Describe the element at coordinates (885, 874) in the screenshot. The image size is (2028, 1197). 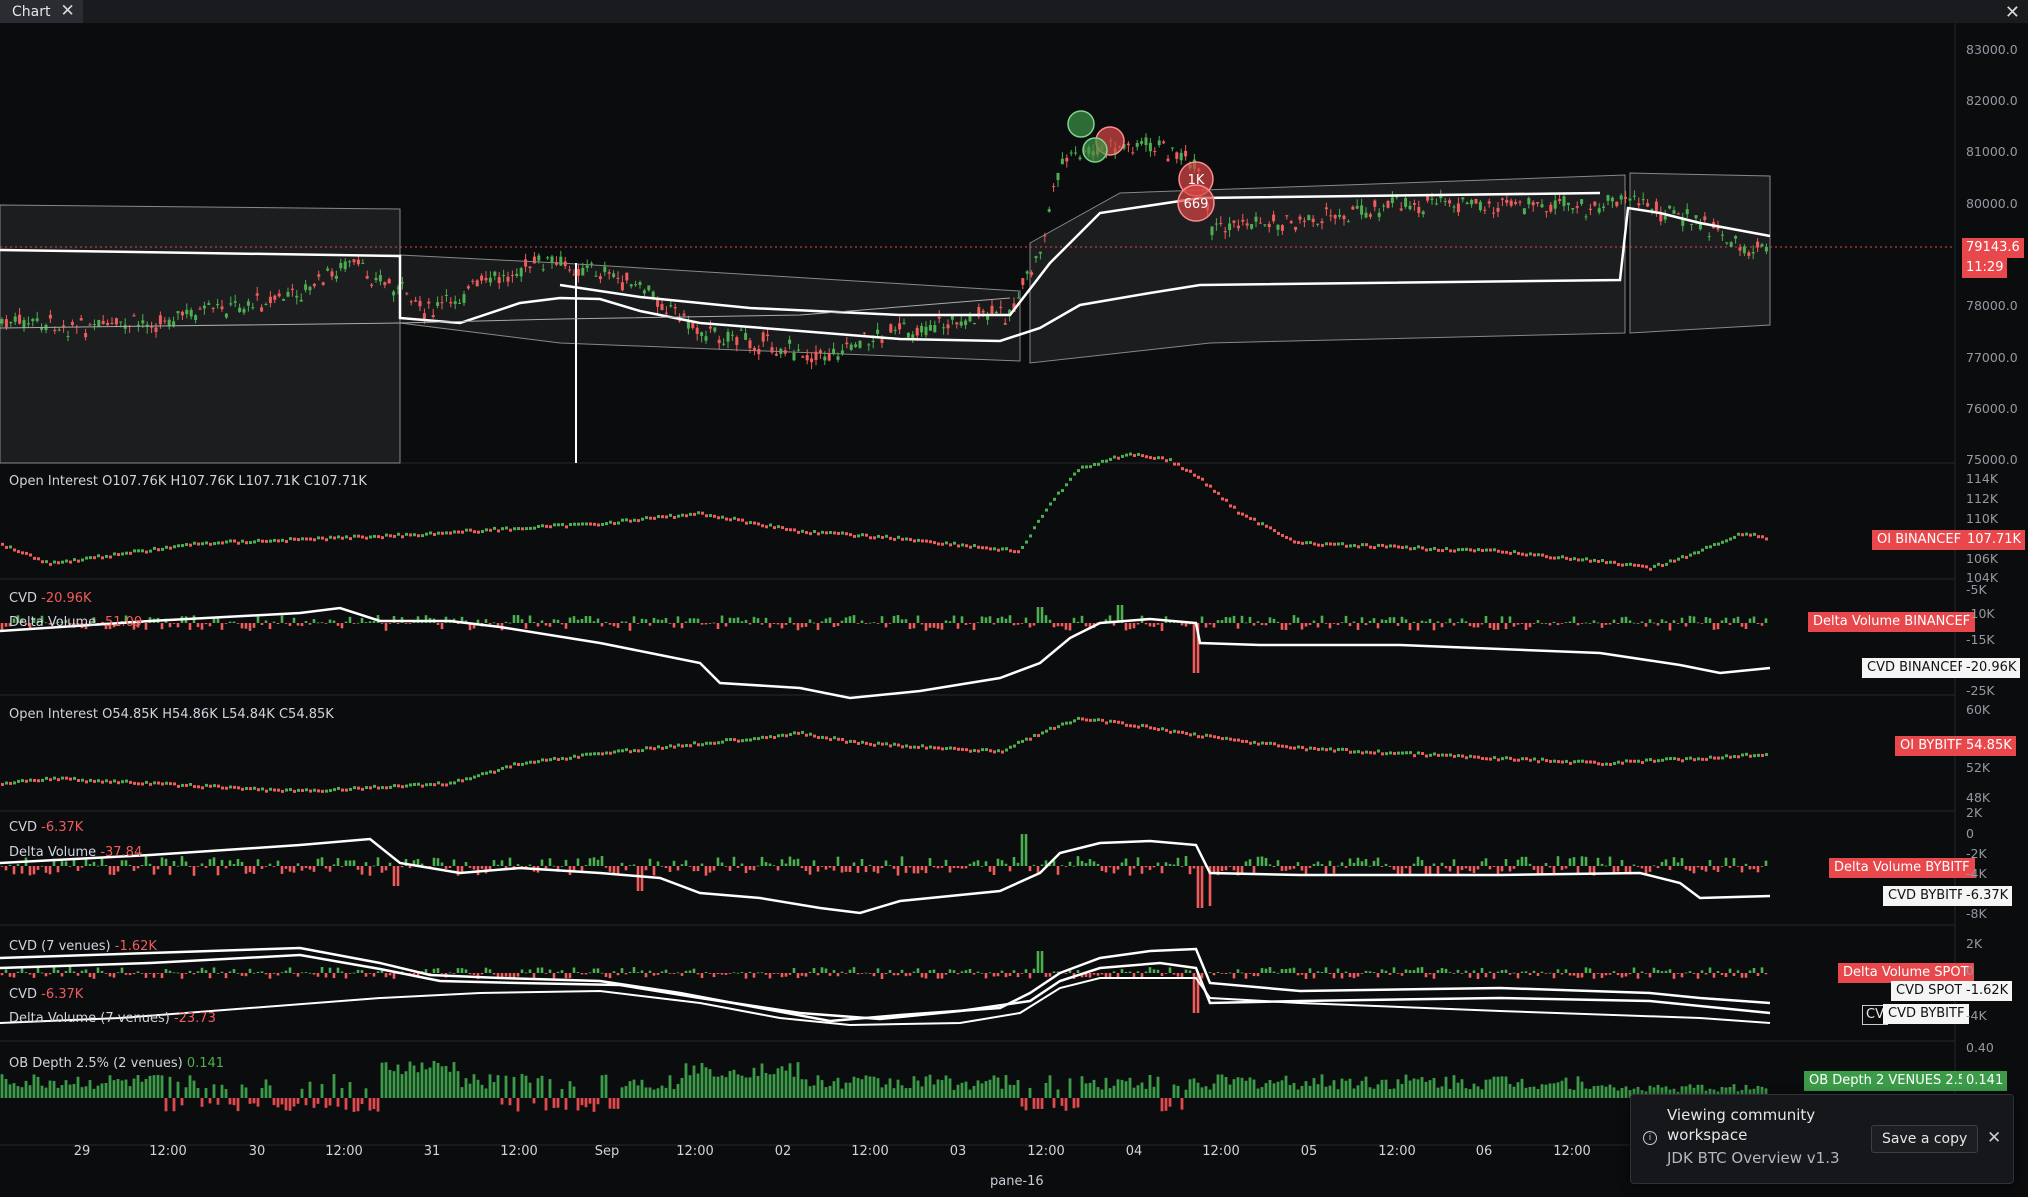
I see `cvd-bybit-pane` at that location.